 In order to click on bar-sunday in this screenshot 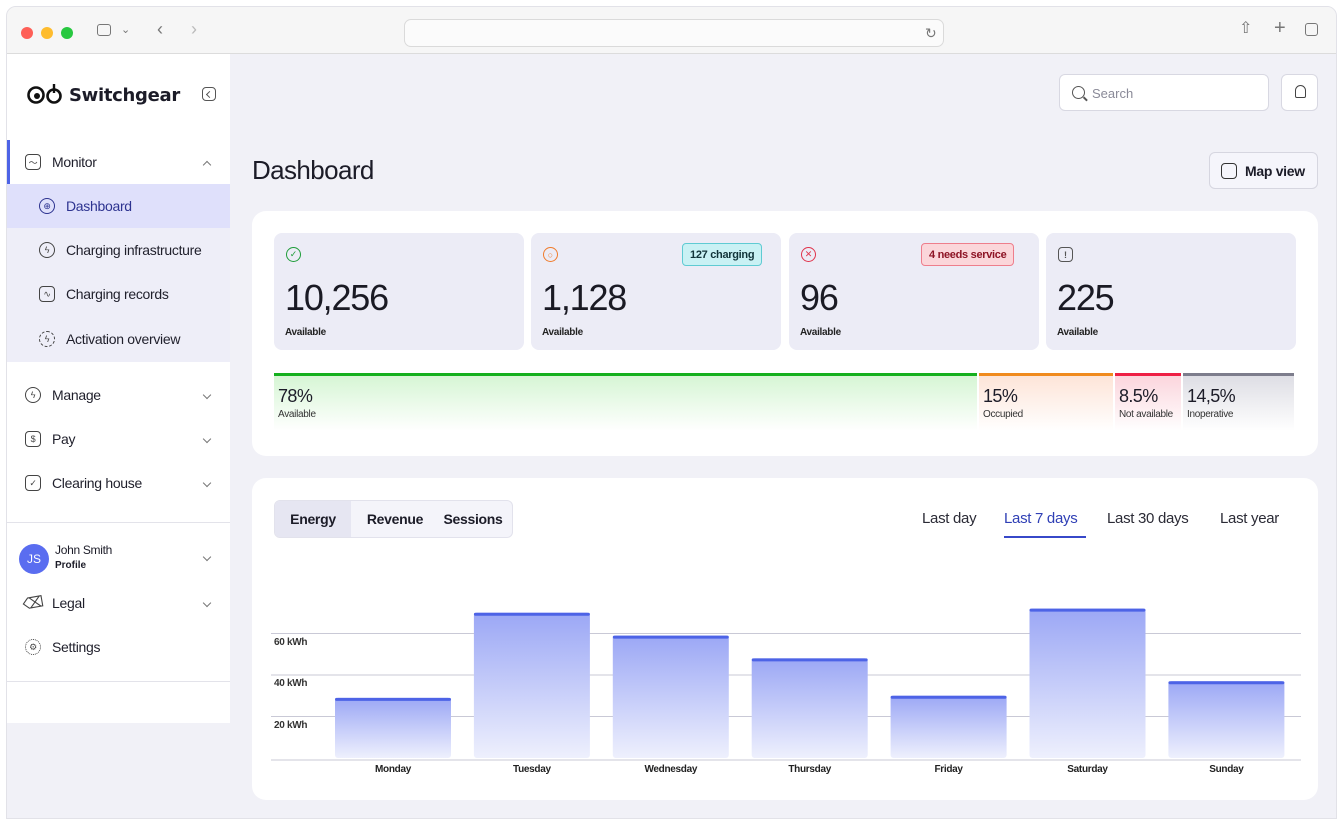, I will do `click(1226, 719)`.